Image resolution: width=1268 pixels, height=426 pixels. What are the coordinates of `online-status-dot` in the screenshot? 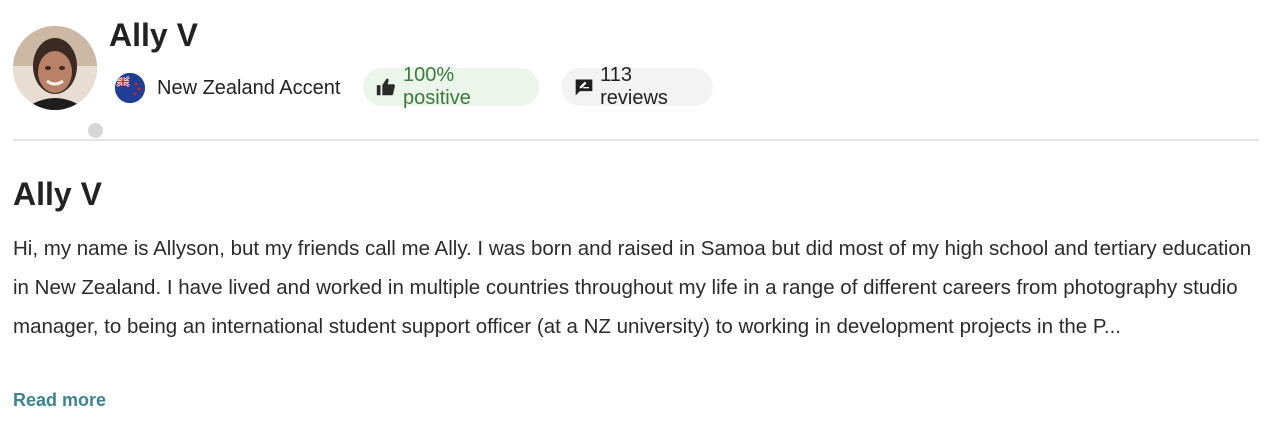 It's located at (95, 130).